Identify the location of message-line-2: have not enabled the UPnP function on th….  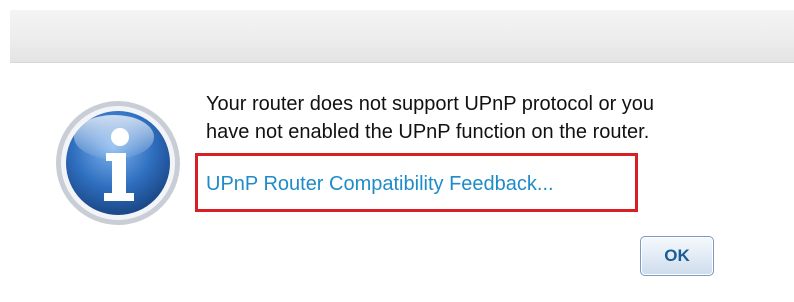
(428, 132).